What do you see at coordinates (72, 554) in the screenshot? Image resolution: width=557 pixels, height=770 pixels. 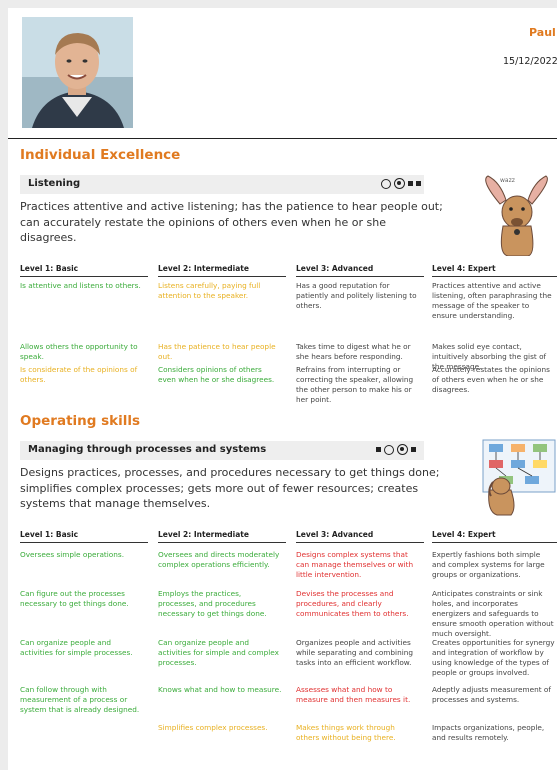 I see `level-cell: Oversees simple operations.` at bounding box center [72, 554].